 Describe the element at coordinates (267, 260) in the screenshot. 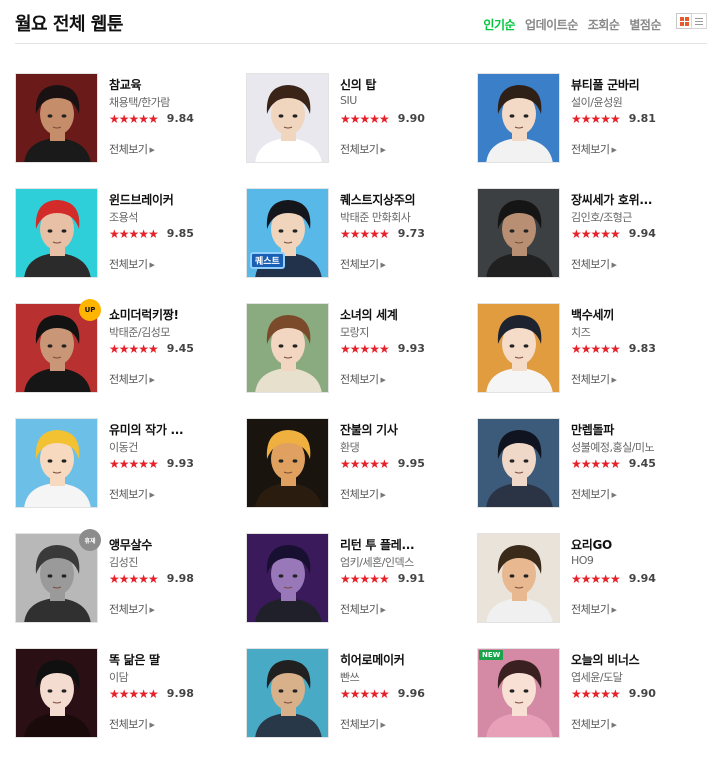

I see `title-logo: 퀘스트` at that location.